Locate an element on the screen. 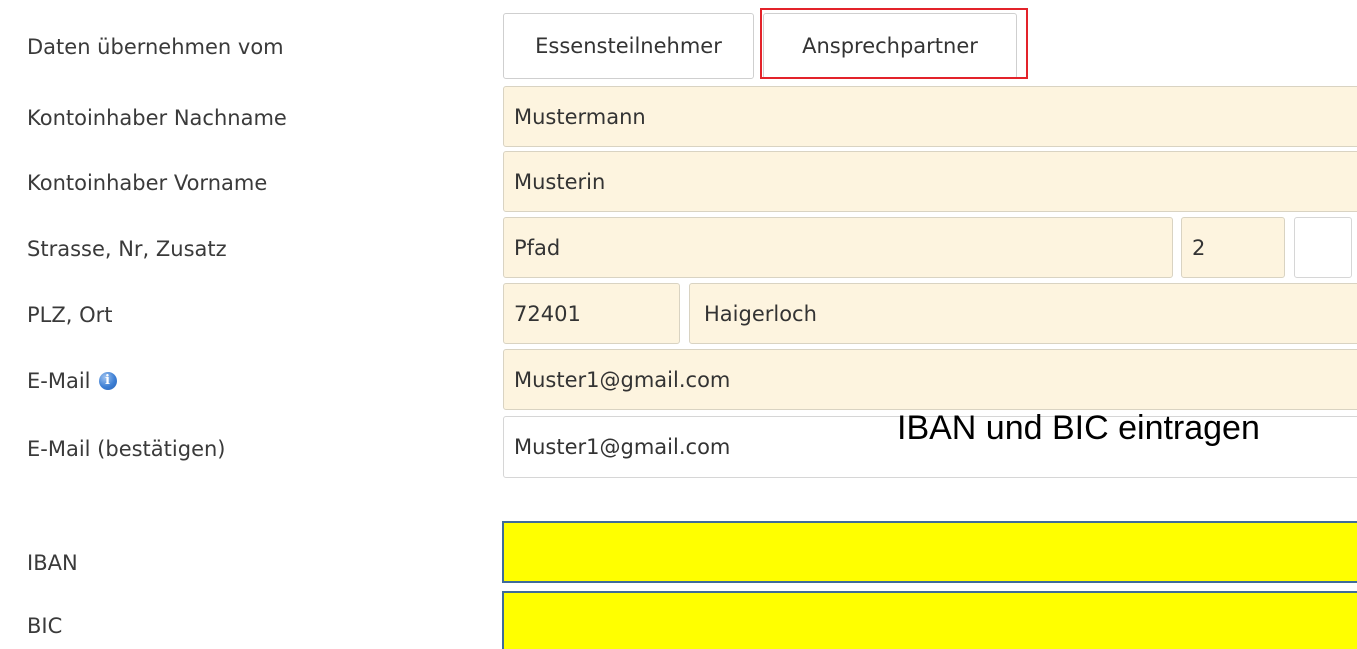  label-copy-from: Daten übernehmen vom is located at coordinates (155, 47).